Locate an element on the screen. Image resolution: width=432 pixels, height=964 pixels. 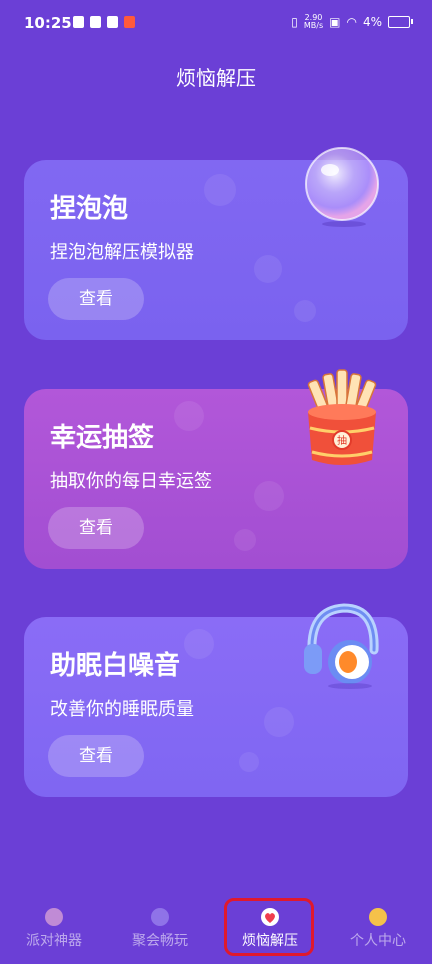
party-icon is located at coordinates (54, 917).